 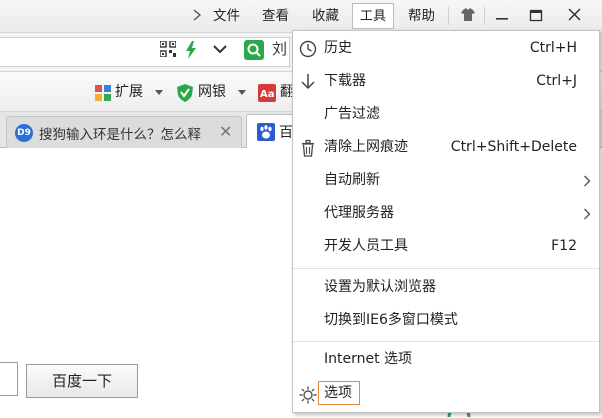 I want to click on tab-title: 搜狗输入环是什么？怎么释, so click(x=120, y=135).